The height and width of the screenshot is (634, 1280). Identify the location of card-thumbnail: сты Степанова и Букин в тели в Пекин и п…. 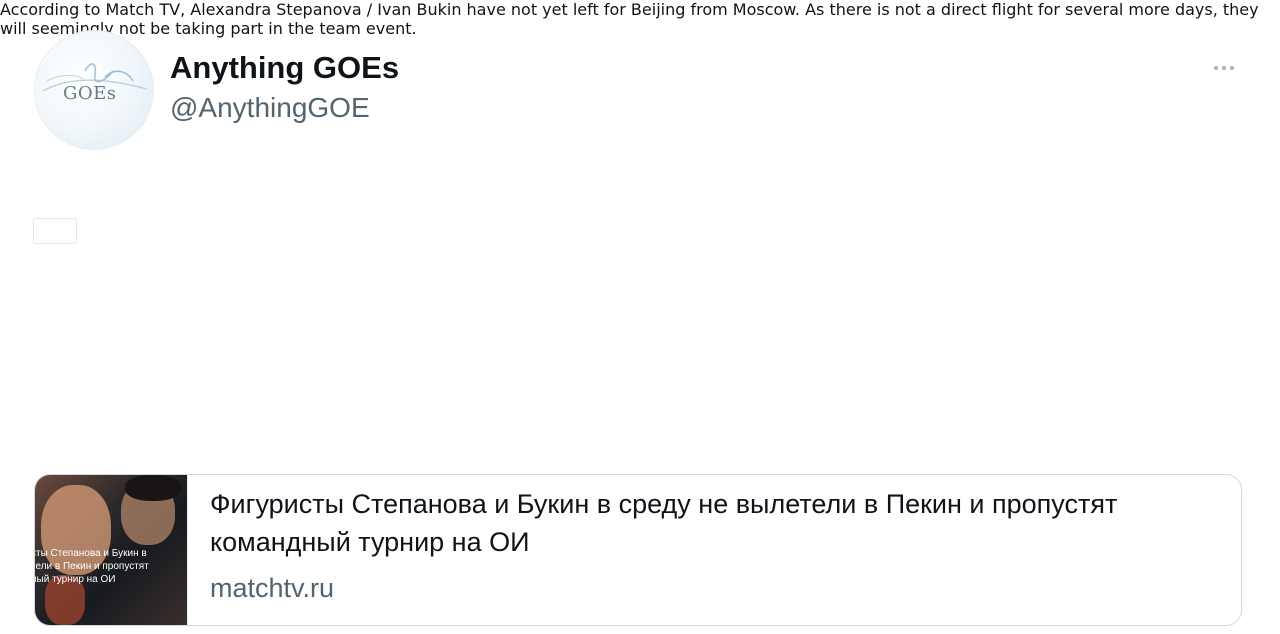
(111, 550).